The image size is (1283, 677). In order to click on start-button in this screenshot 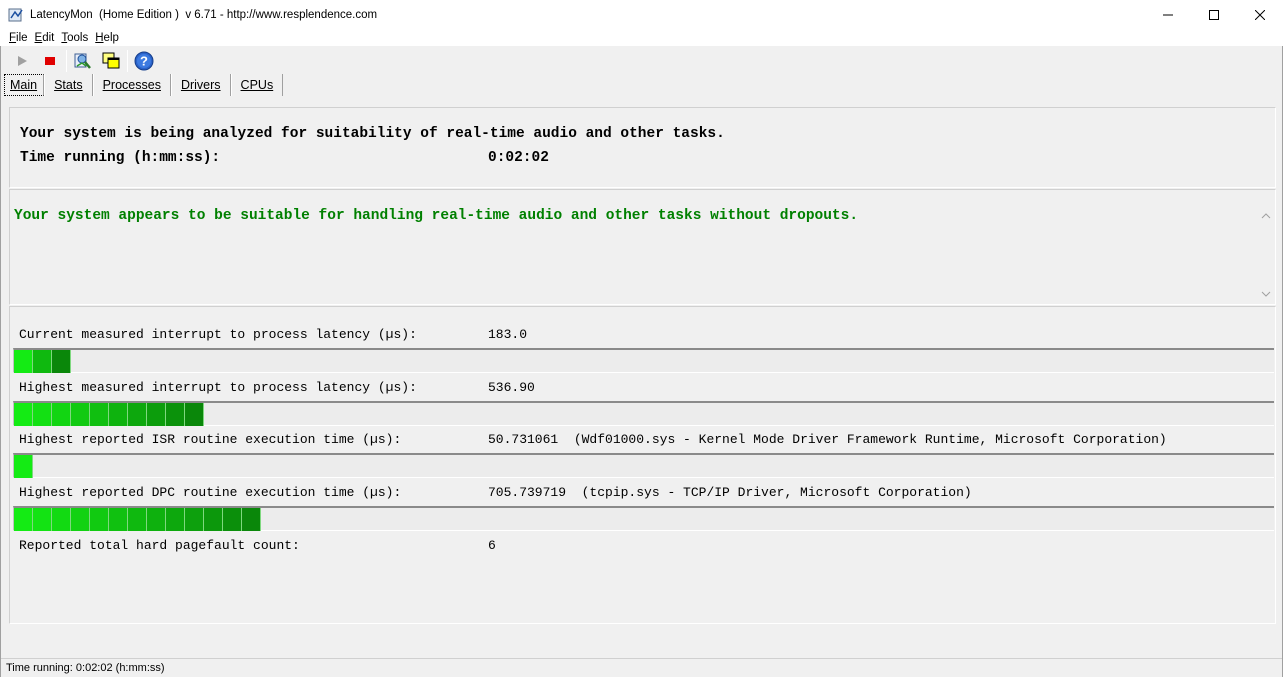, I will do `click(21, 61)`.